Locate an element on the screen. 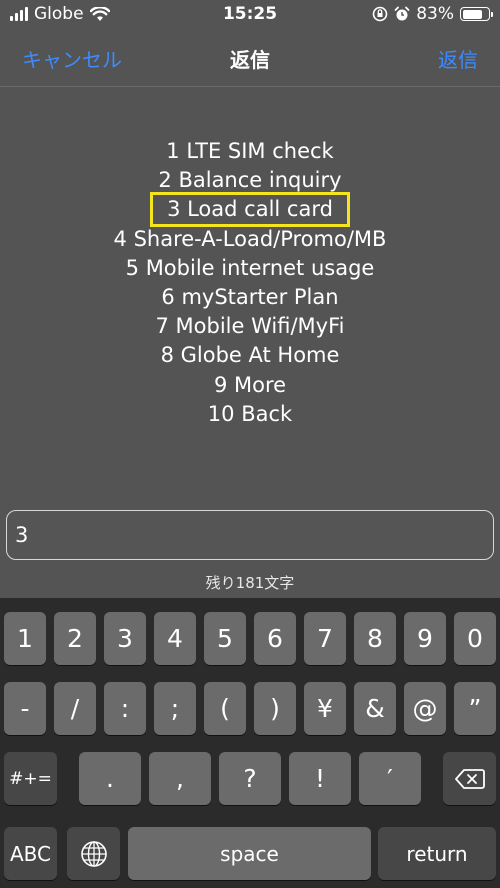 Image resolution: width=500 pixels, height=888 pixels. key: , is located at coordinates (180, 778).